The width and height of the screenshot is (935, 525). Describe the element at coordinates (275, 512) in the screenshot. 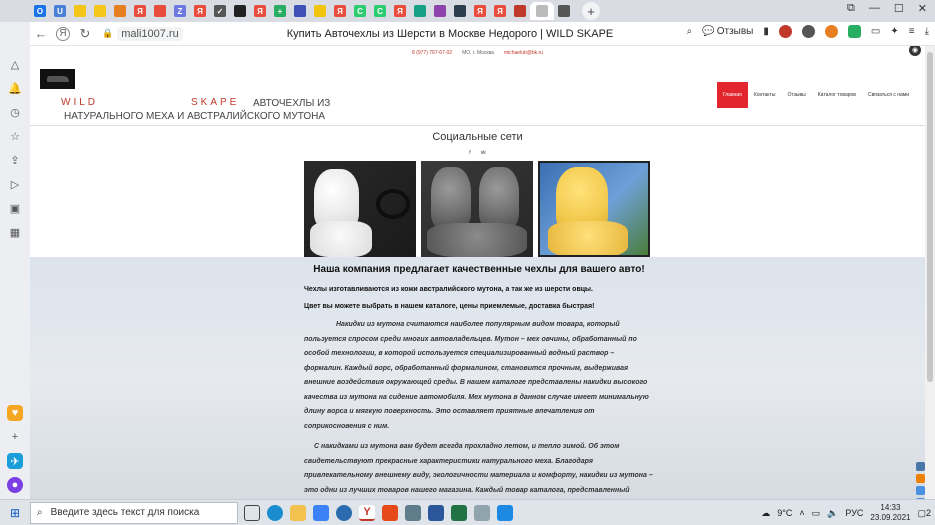

I see `edge-icon` at that location.